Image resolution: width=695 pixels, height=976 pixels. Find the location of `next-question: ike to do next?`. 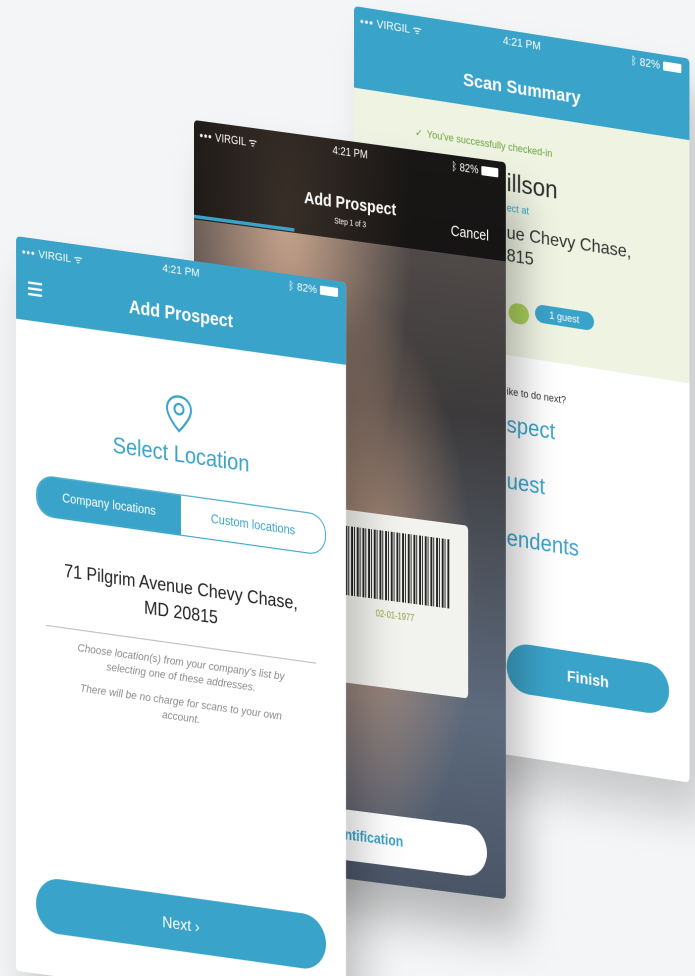

next-question: ike to do next? is located at coordinates (536, 396).